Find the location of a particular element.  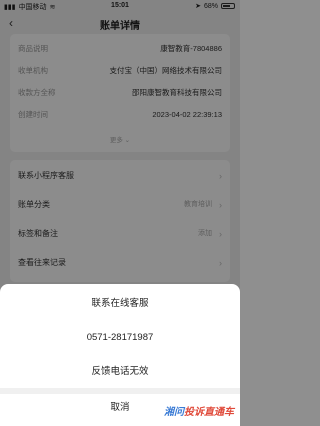

watermark-part2: 投诉直通车 is located at coordinates (209, 412).